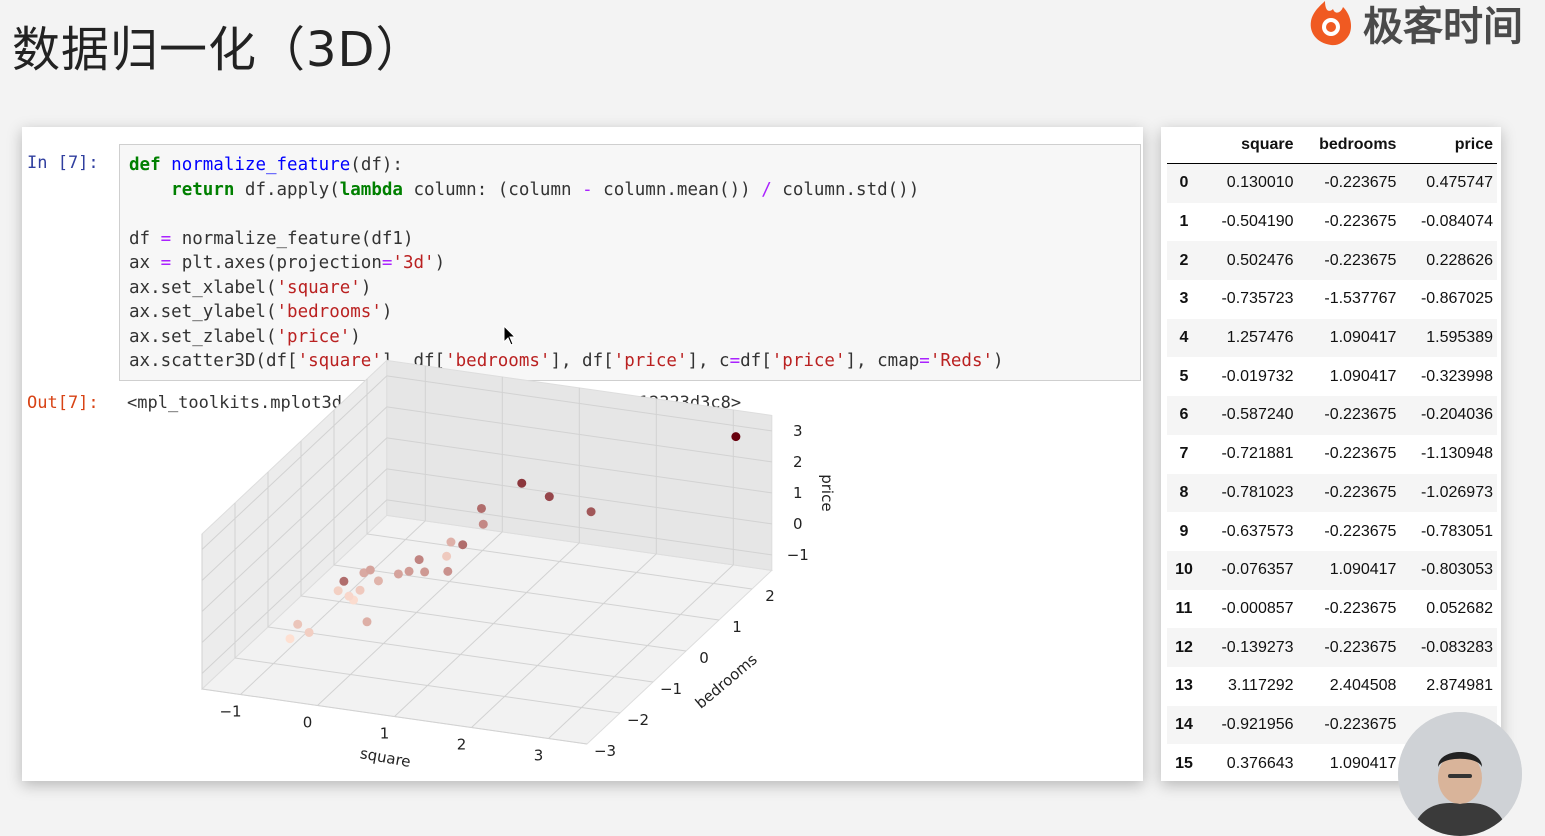 This screenshot has width=1545, height=836. Describe the element at coordinates (308, 723) in the screenshot. I see `x-tick-label: 0` at that location.